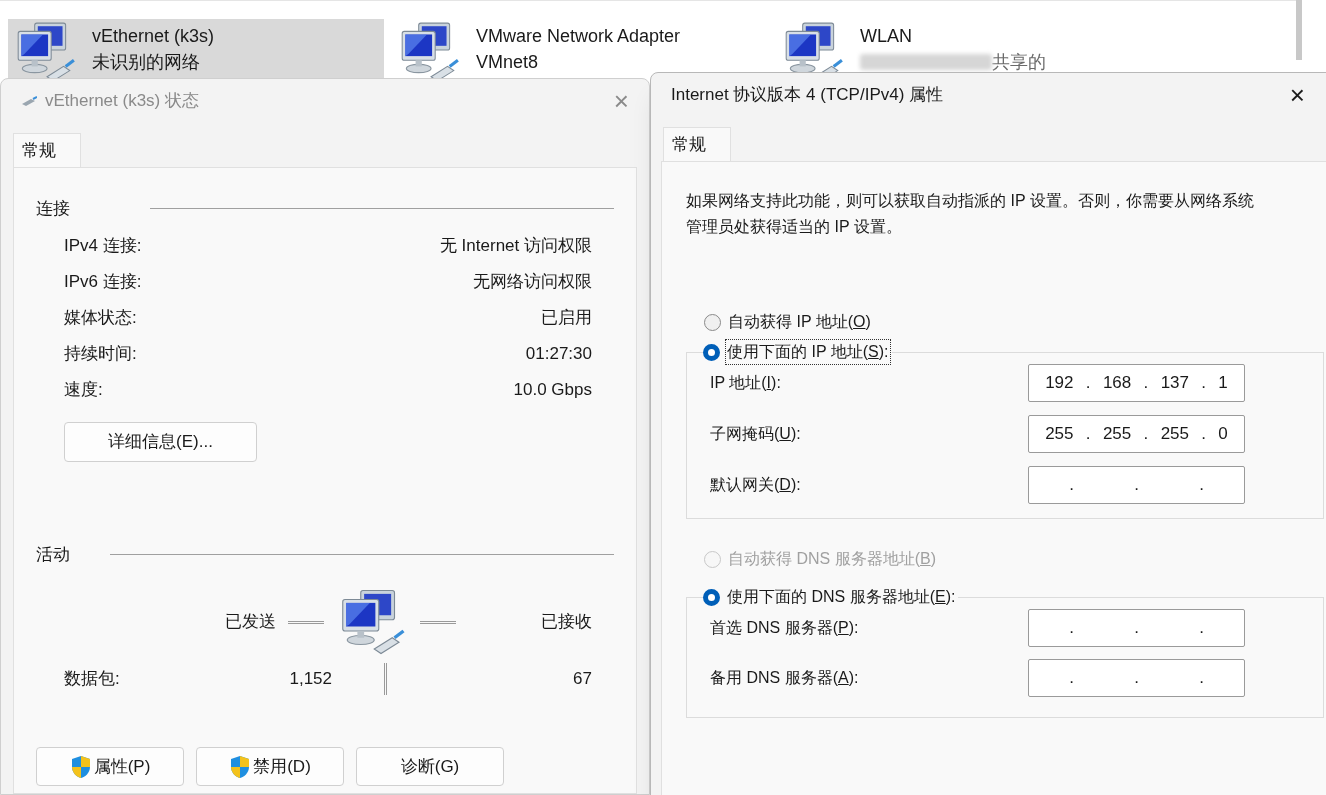 The image size is (1326, 795). I want to click on sent-label: 已发送, so click(250, 622).